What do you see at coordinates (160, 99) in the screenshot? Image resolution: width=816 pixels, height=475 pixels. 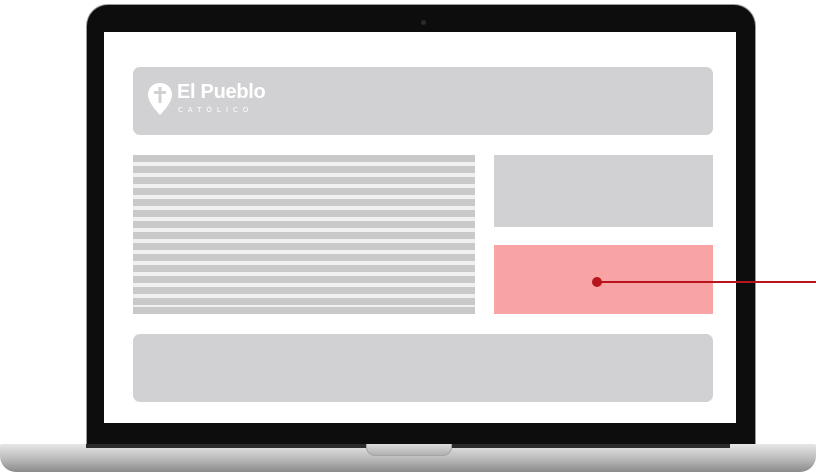 I see `cross-pin-icon` at bounding box center [160, 99].